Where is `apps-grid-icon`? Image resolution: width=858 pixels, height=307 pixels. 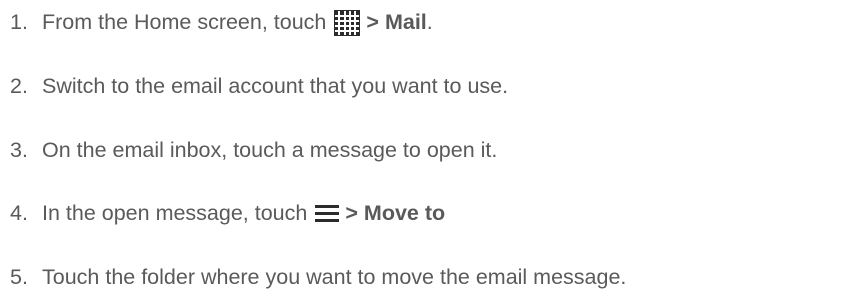
apps-grid-icon is located at coordinates (347, 23).